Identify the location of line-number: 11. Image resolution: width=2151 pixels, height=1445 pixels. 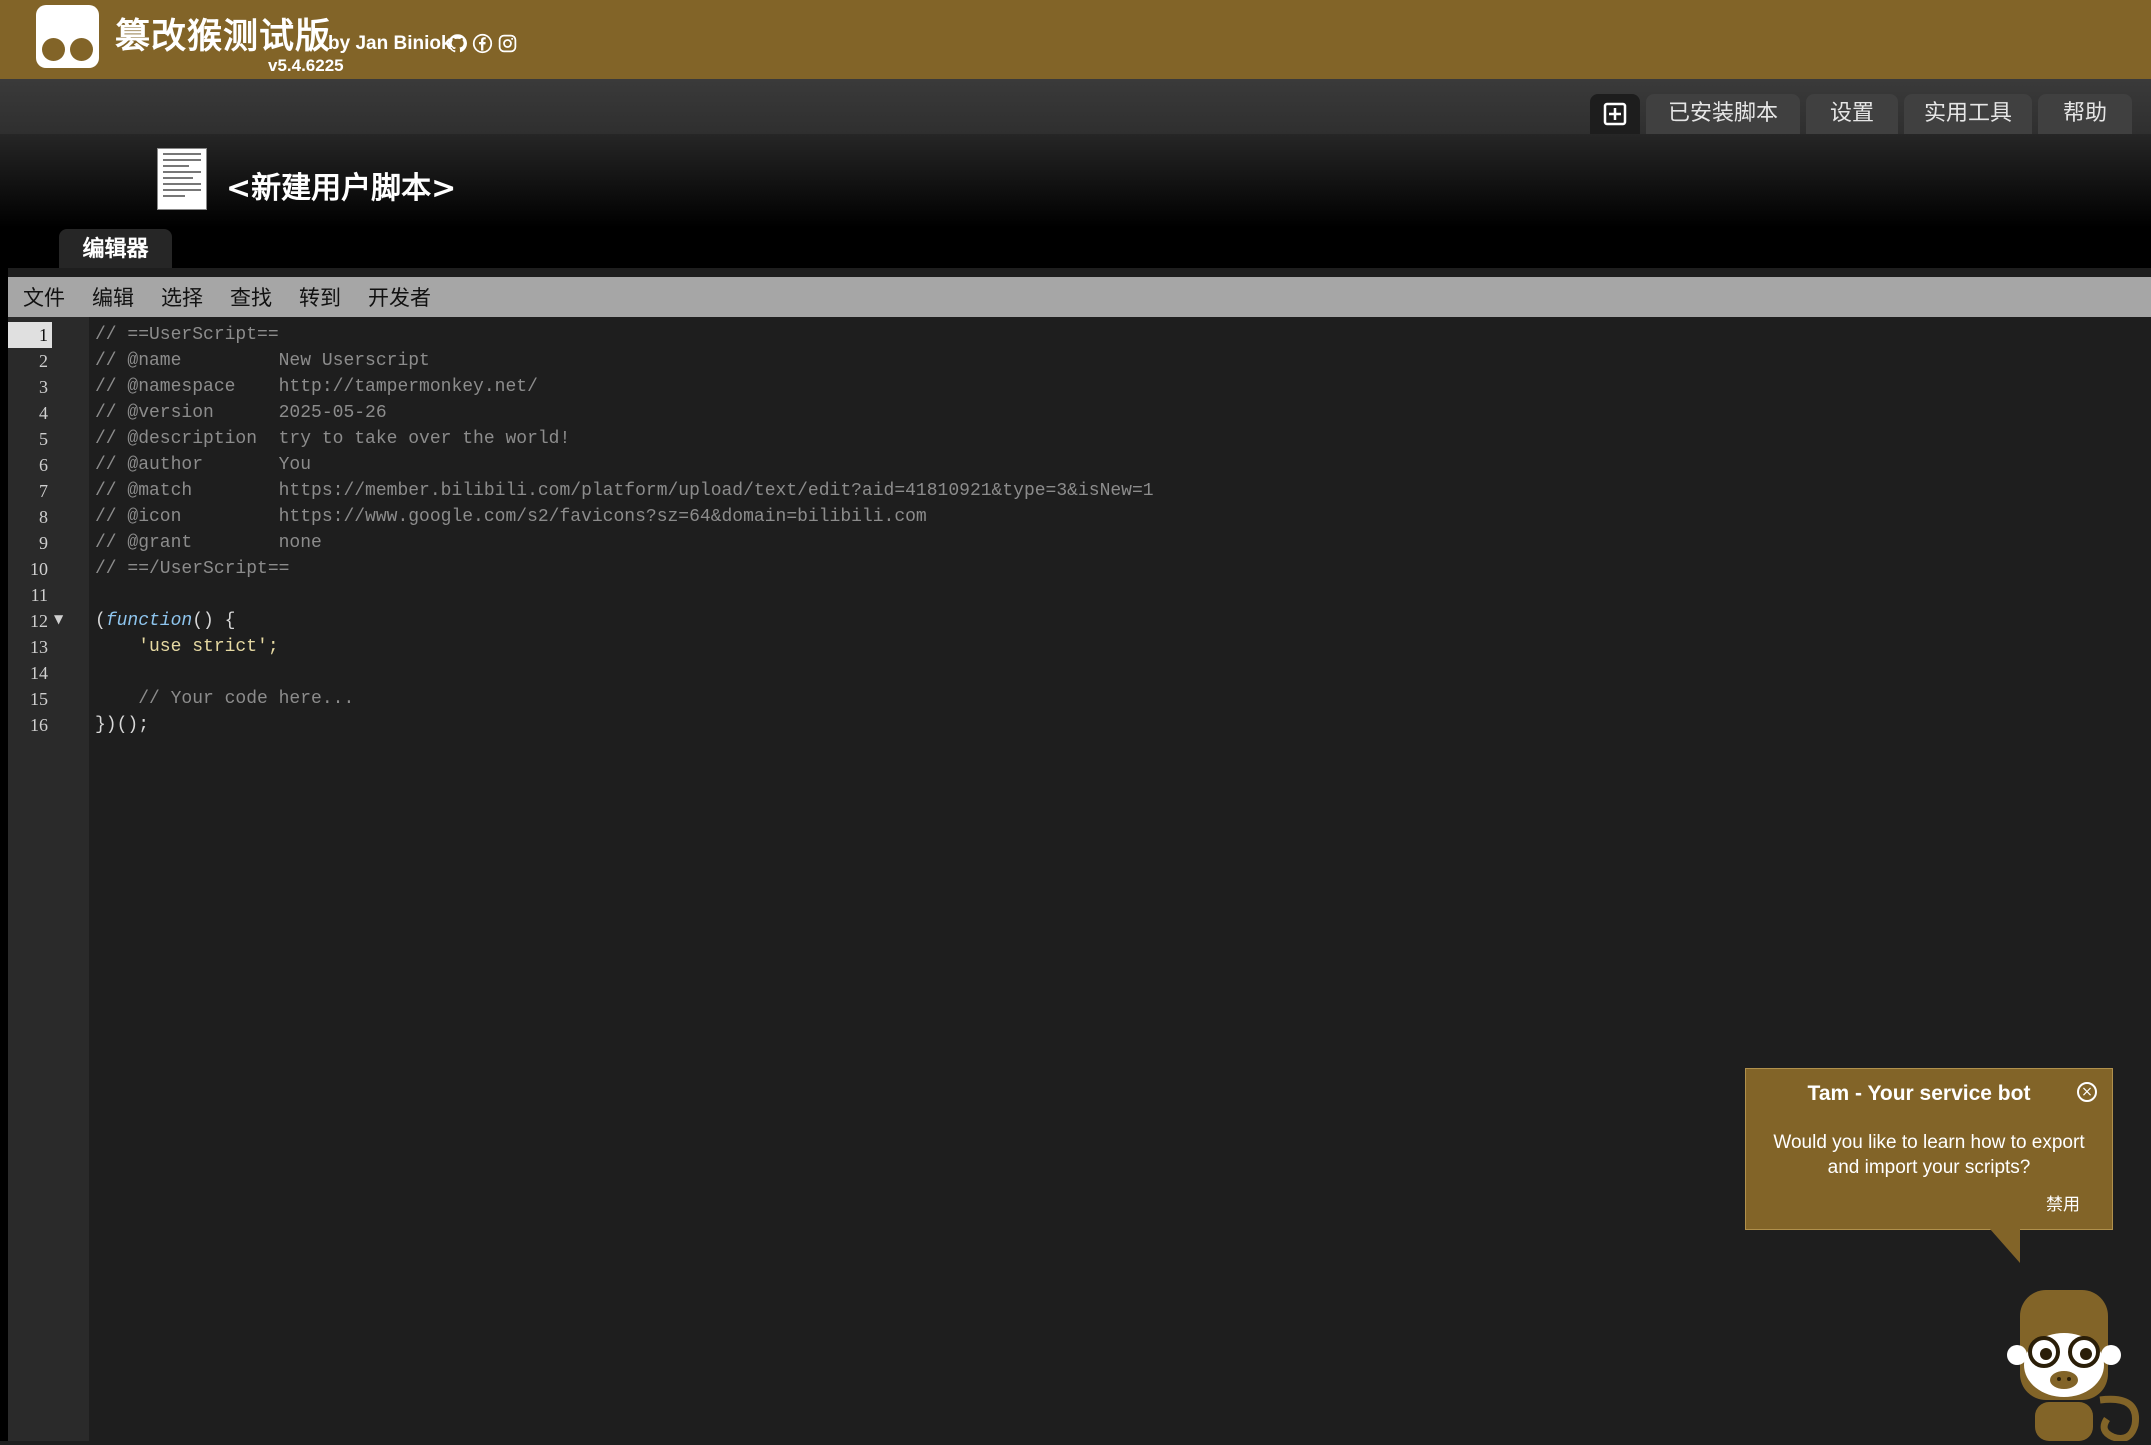
(39, 595).